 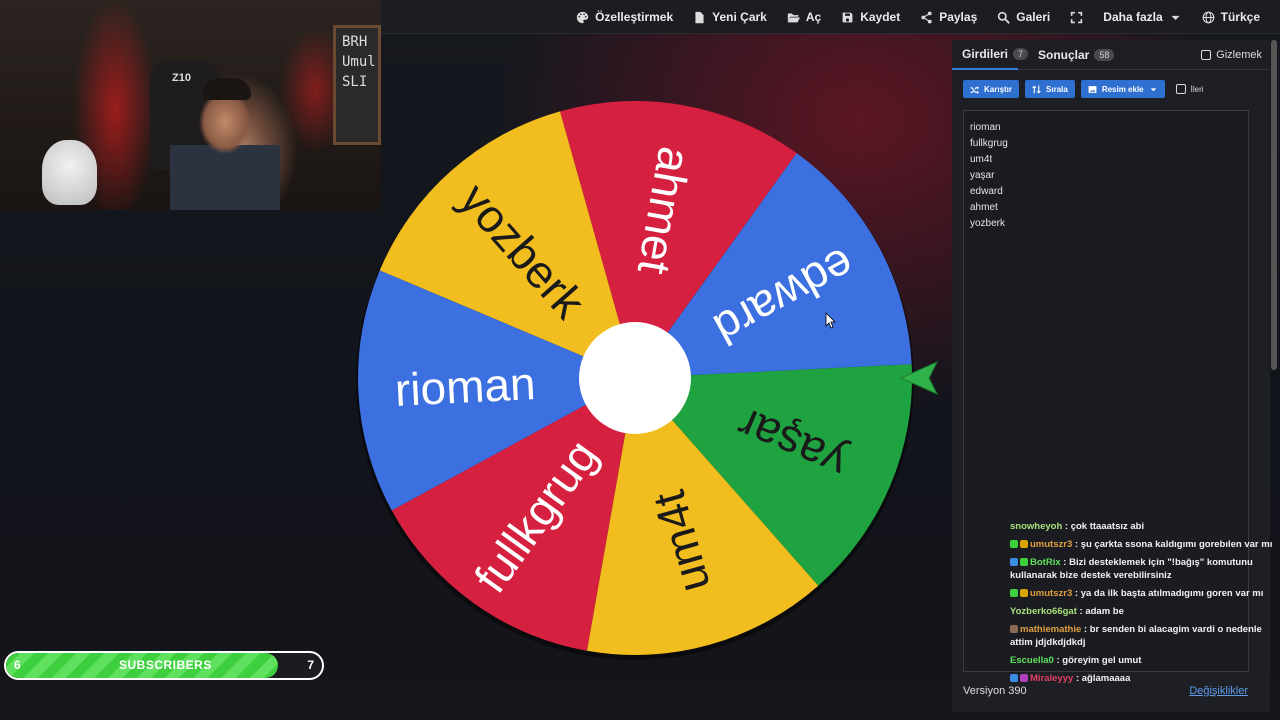 I want to click on shuffle-icon, so click(x=974, y=89).